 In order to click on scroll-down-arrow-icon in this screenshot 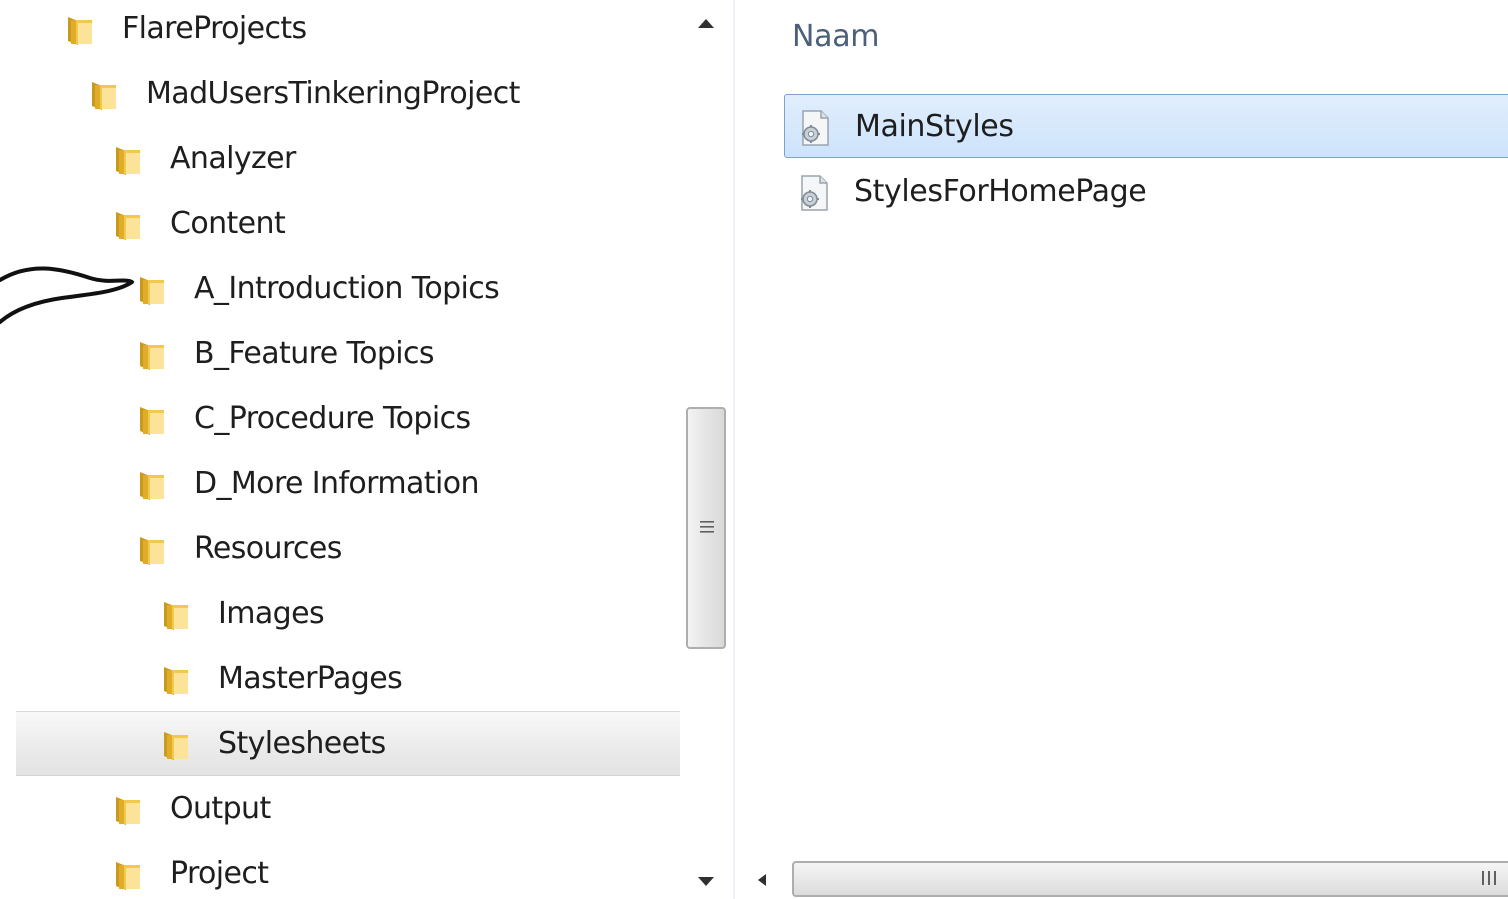, I will do `click(706, 881)`.